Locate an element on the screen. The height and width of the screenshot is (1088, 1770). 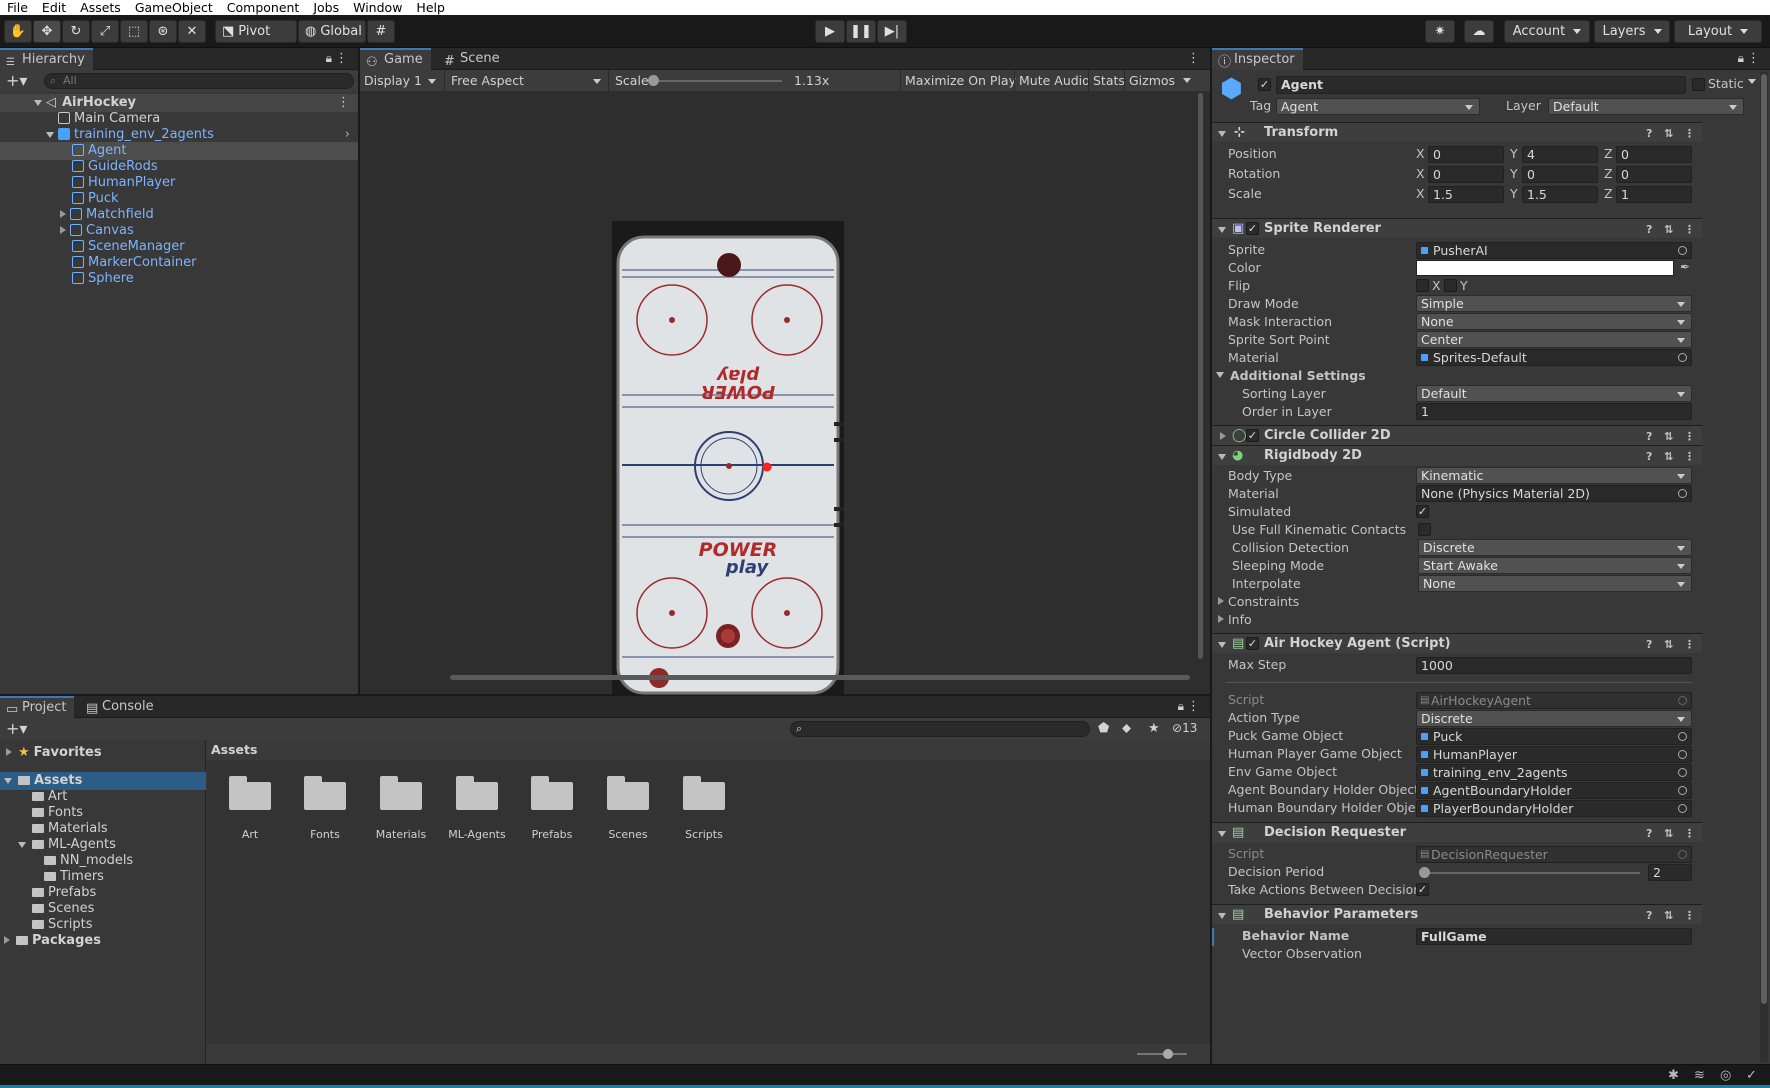
collision-detection-dropdown: Discrete is located at coordinates (1555, 547).